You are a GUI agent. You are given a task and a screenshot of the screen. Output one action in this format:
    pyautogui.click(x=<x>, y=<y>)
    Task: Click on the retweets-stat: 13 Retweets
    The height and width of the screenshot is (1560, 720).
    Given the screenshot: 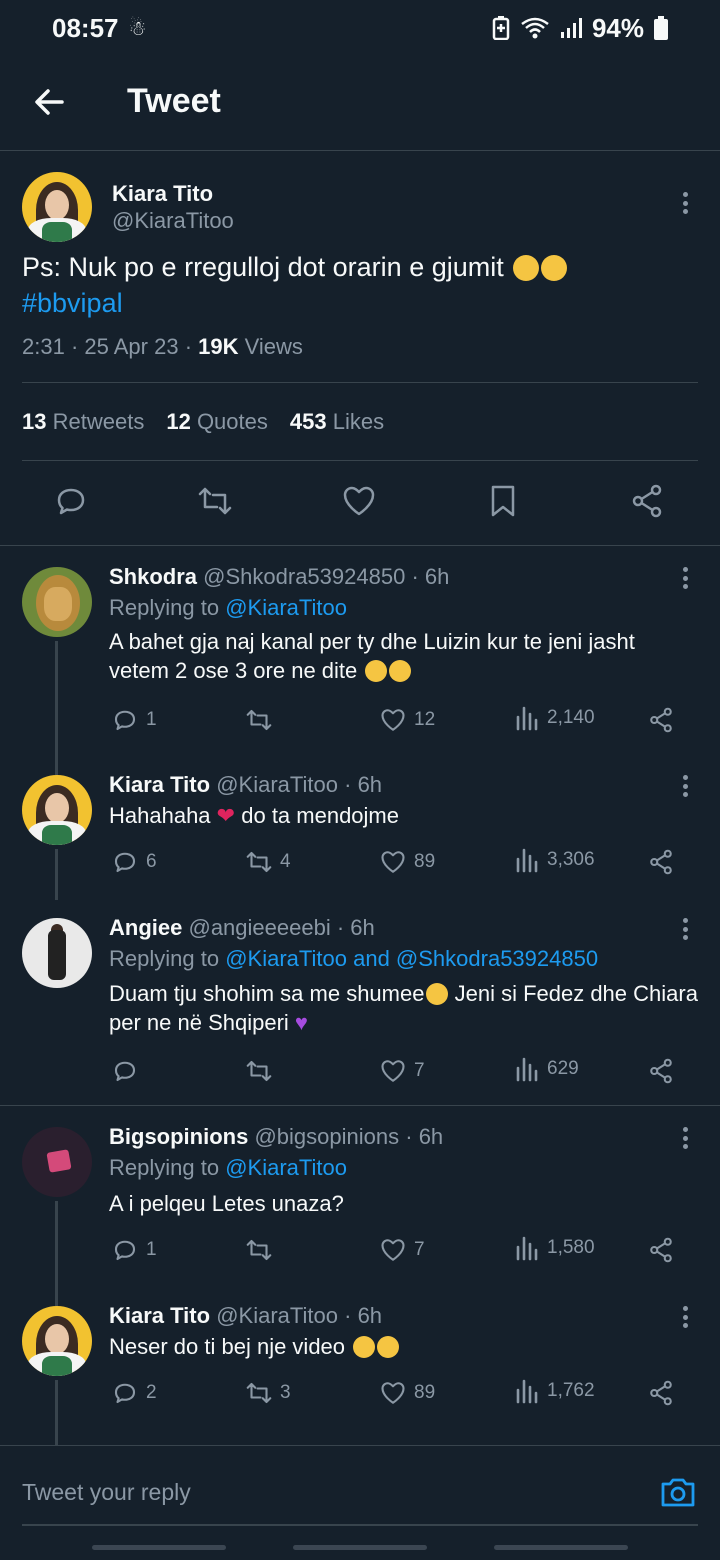 What is the action you would take?
    pyautogui.click(x=83, y=422)
    